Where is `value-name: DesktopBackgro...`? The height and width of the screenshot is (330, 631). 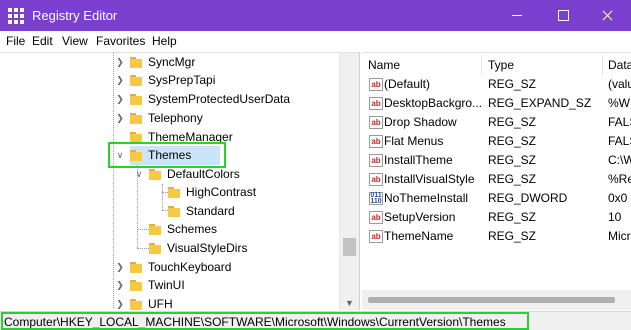 value-name: DesktopBackgro... is located at coordinates (433, 103).